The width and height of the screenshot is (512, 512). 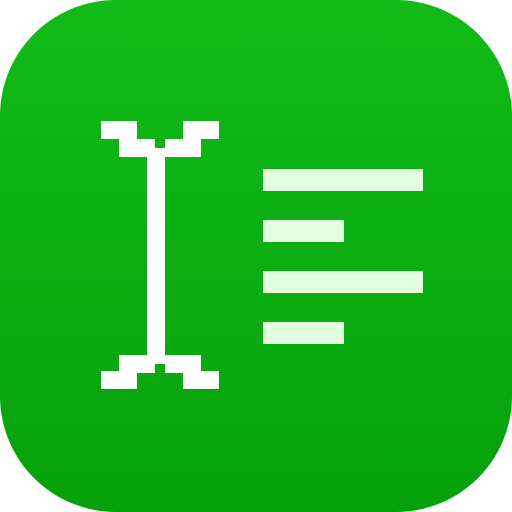 I want to click on cursor-bottom-right-step, so click(x=183, y=364).